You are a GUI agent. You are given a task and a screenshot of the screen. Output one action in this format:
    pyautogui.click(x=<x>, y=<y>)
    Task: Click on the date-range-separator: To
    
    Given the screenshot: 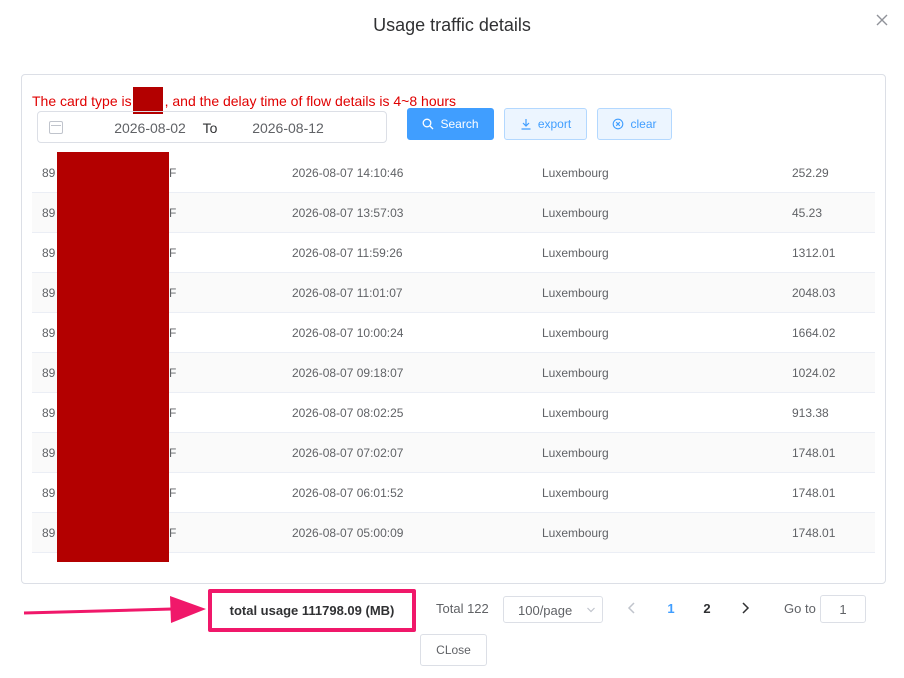 What is the action you would take?
    pyautogui.click(x=210, y=128)
    